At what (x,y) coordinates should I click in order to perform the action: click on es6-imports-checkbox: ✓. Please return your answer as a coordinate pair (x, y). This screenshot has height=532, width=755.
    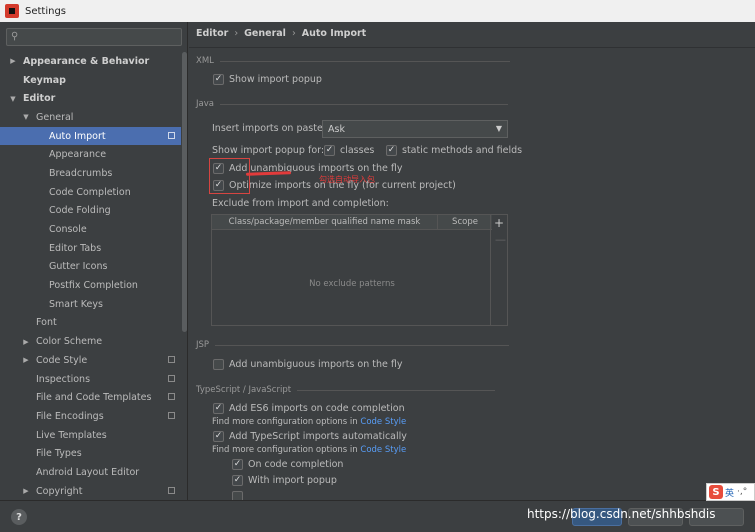
    Looking at the image, I should click on (218, 408).